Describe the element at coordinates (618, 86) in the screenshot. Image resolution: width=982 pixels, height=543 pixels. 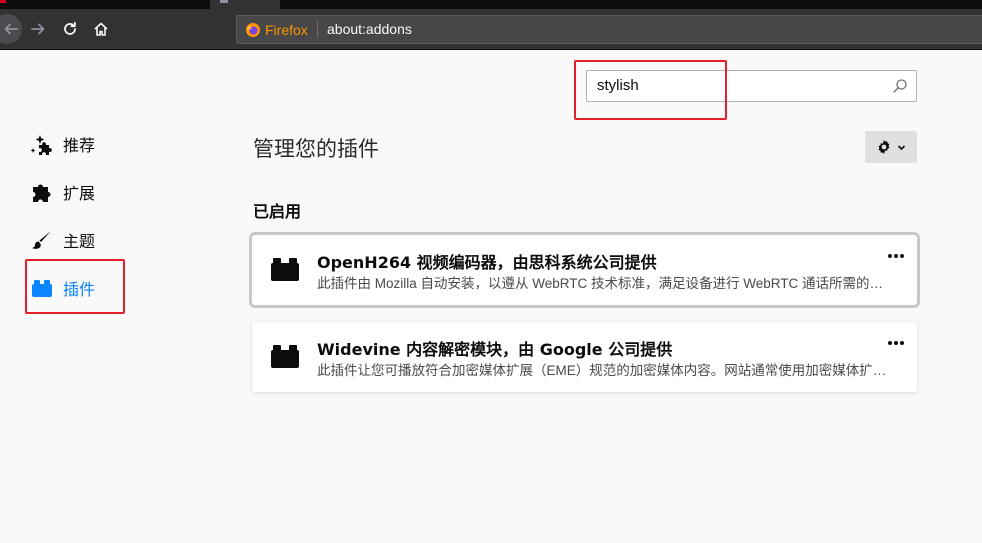
I see `search-value: stylish` at that location.